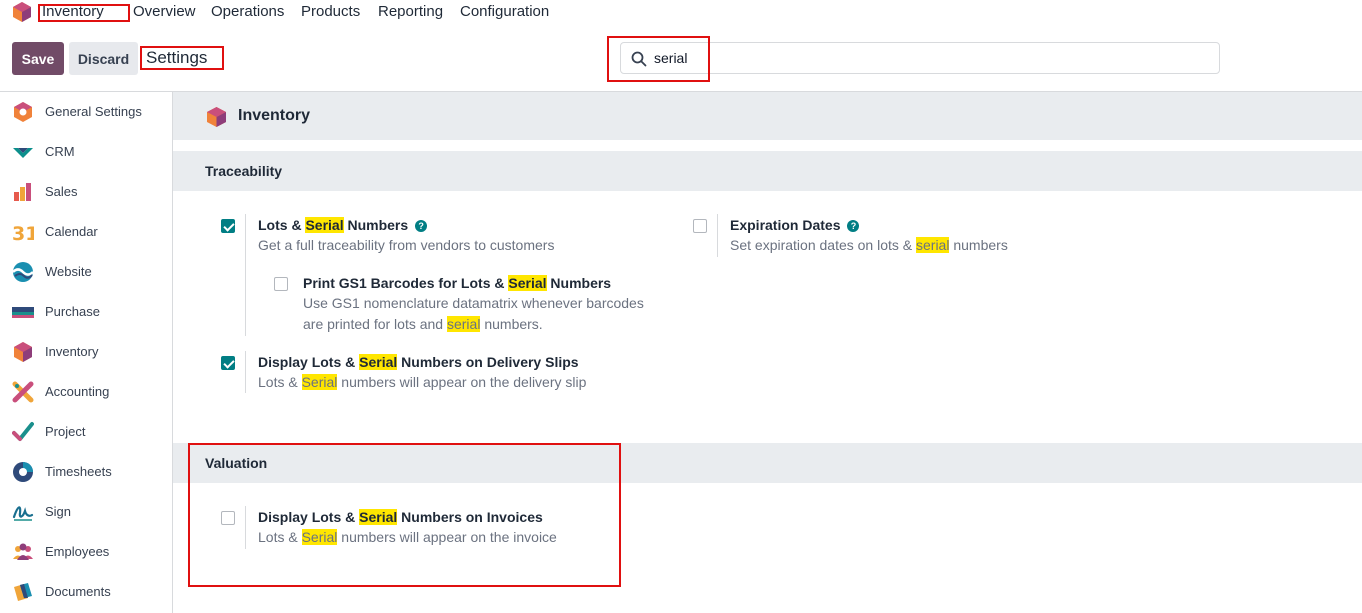 The image size is (1362, 613). I want to click on inventory-app-icon, so click(22, 12).